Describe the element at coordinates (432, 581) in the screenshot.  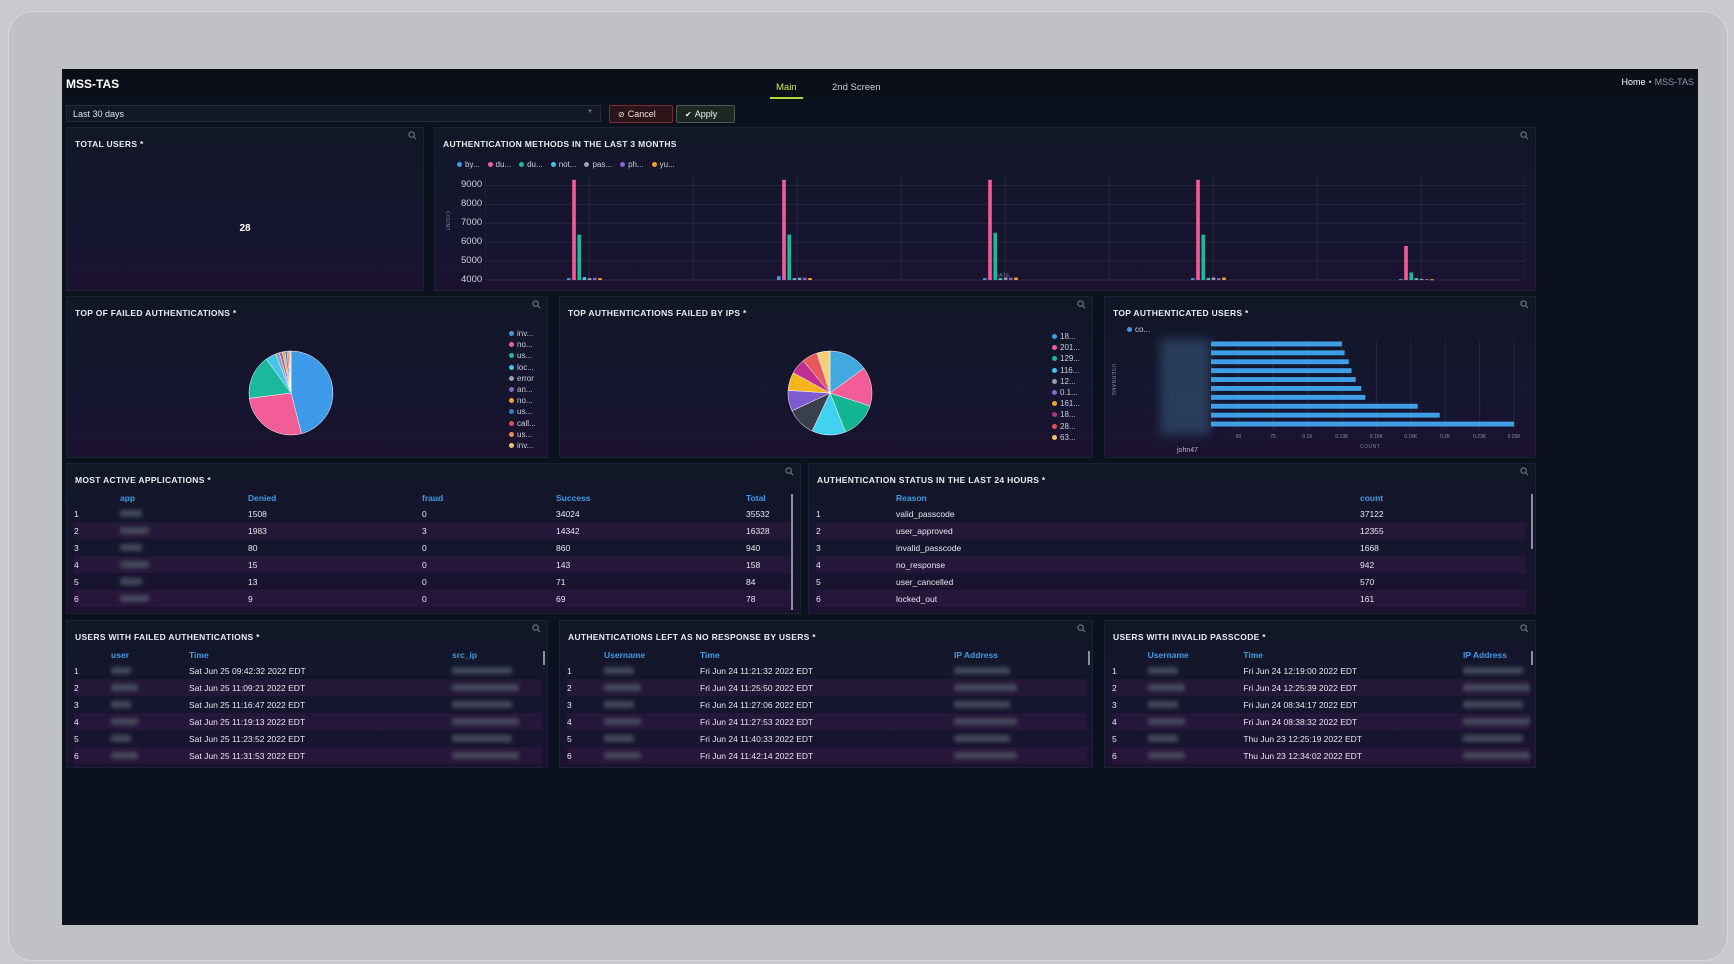
I see `table-row: 5 13 0 71 84` at that location.